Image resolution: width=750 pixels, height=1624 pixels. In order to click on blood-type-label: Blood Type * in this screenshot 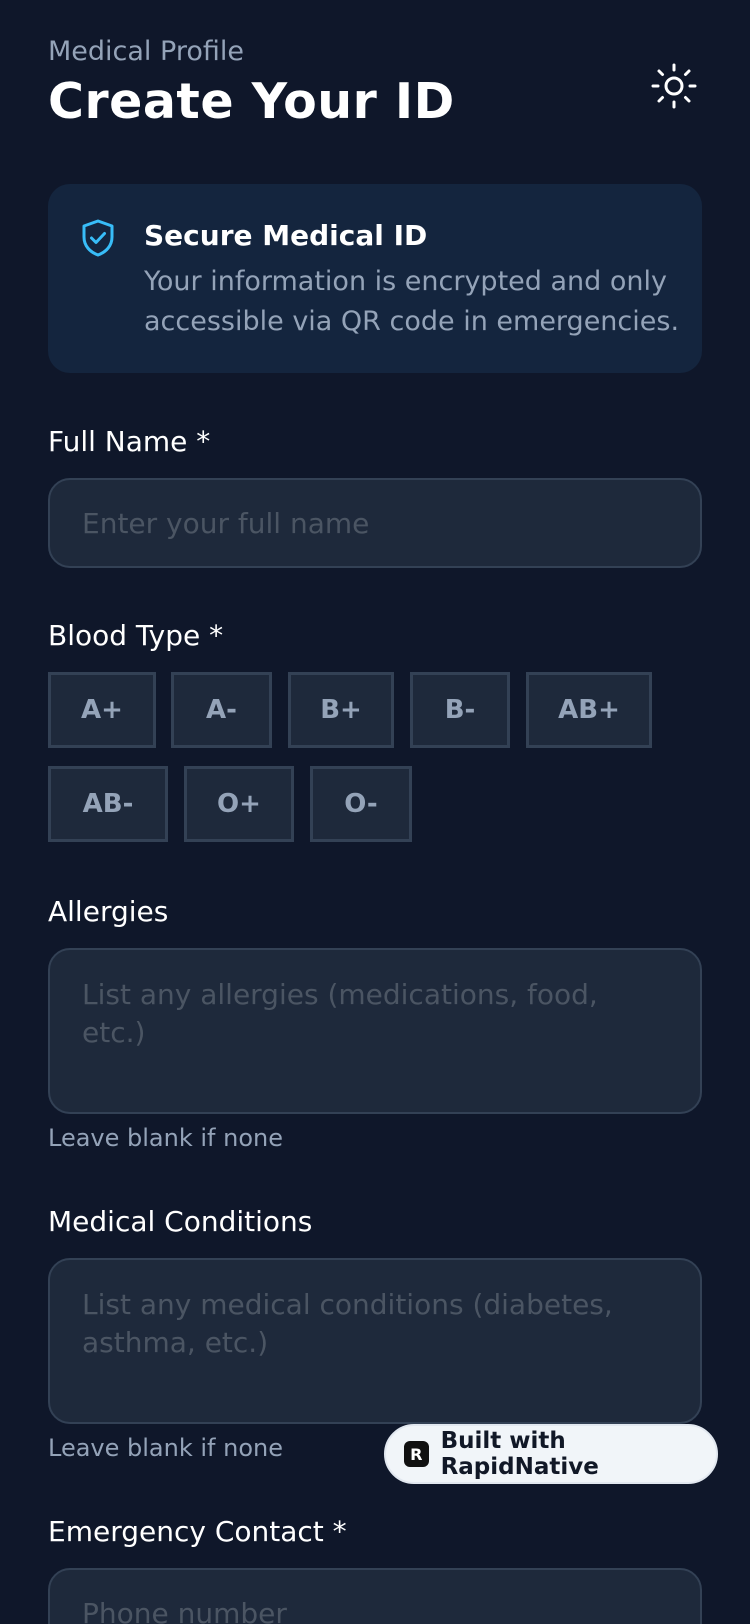, I will do `click(136, 635)`.